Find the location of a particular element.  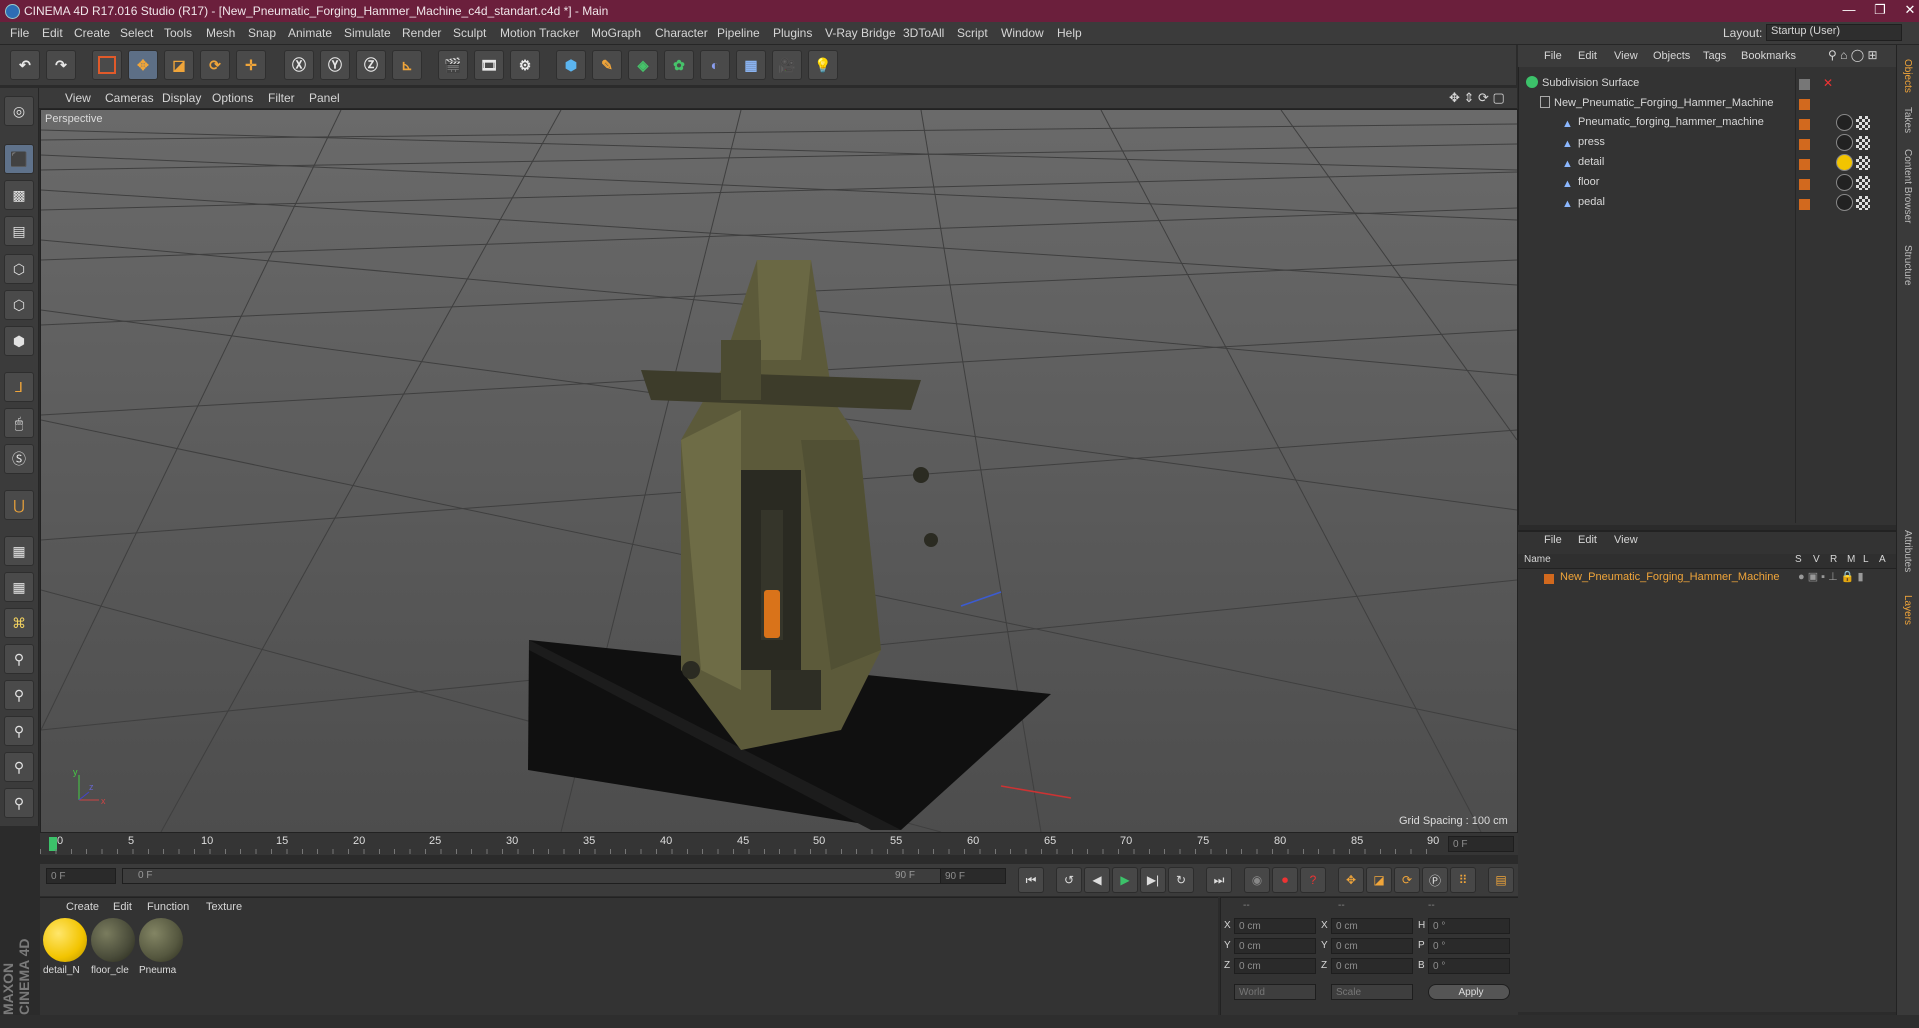

obj-menu-bookmarks: Bookmarks is located at coordinates (1768, 56).